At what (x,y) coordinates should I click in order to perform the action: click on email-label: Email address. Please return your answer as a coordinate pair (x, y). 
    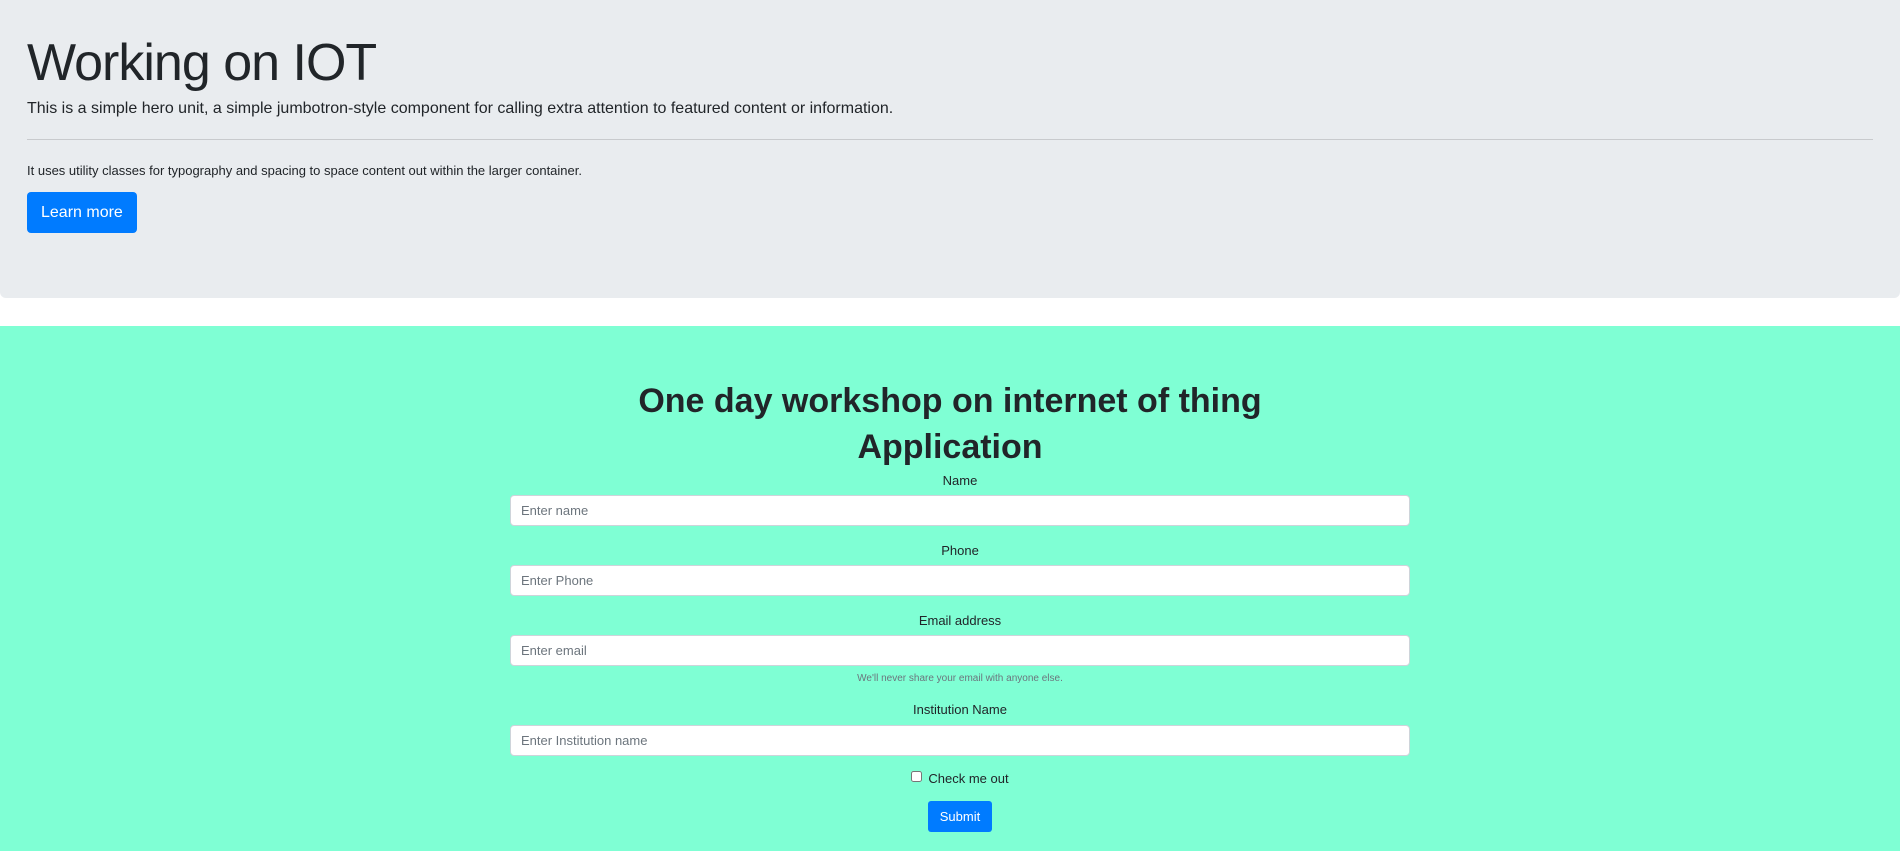
    Looking at the image, I should click on (960, 620).